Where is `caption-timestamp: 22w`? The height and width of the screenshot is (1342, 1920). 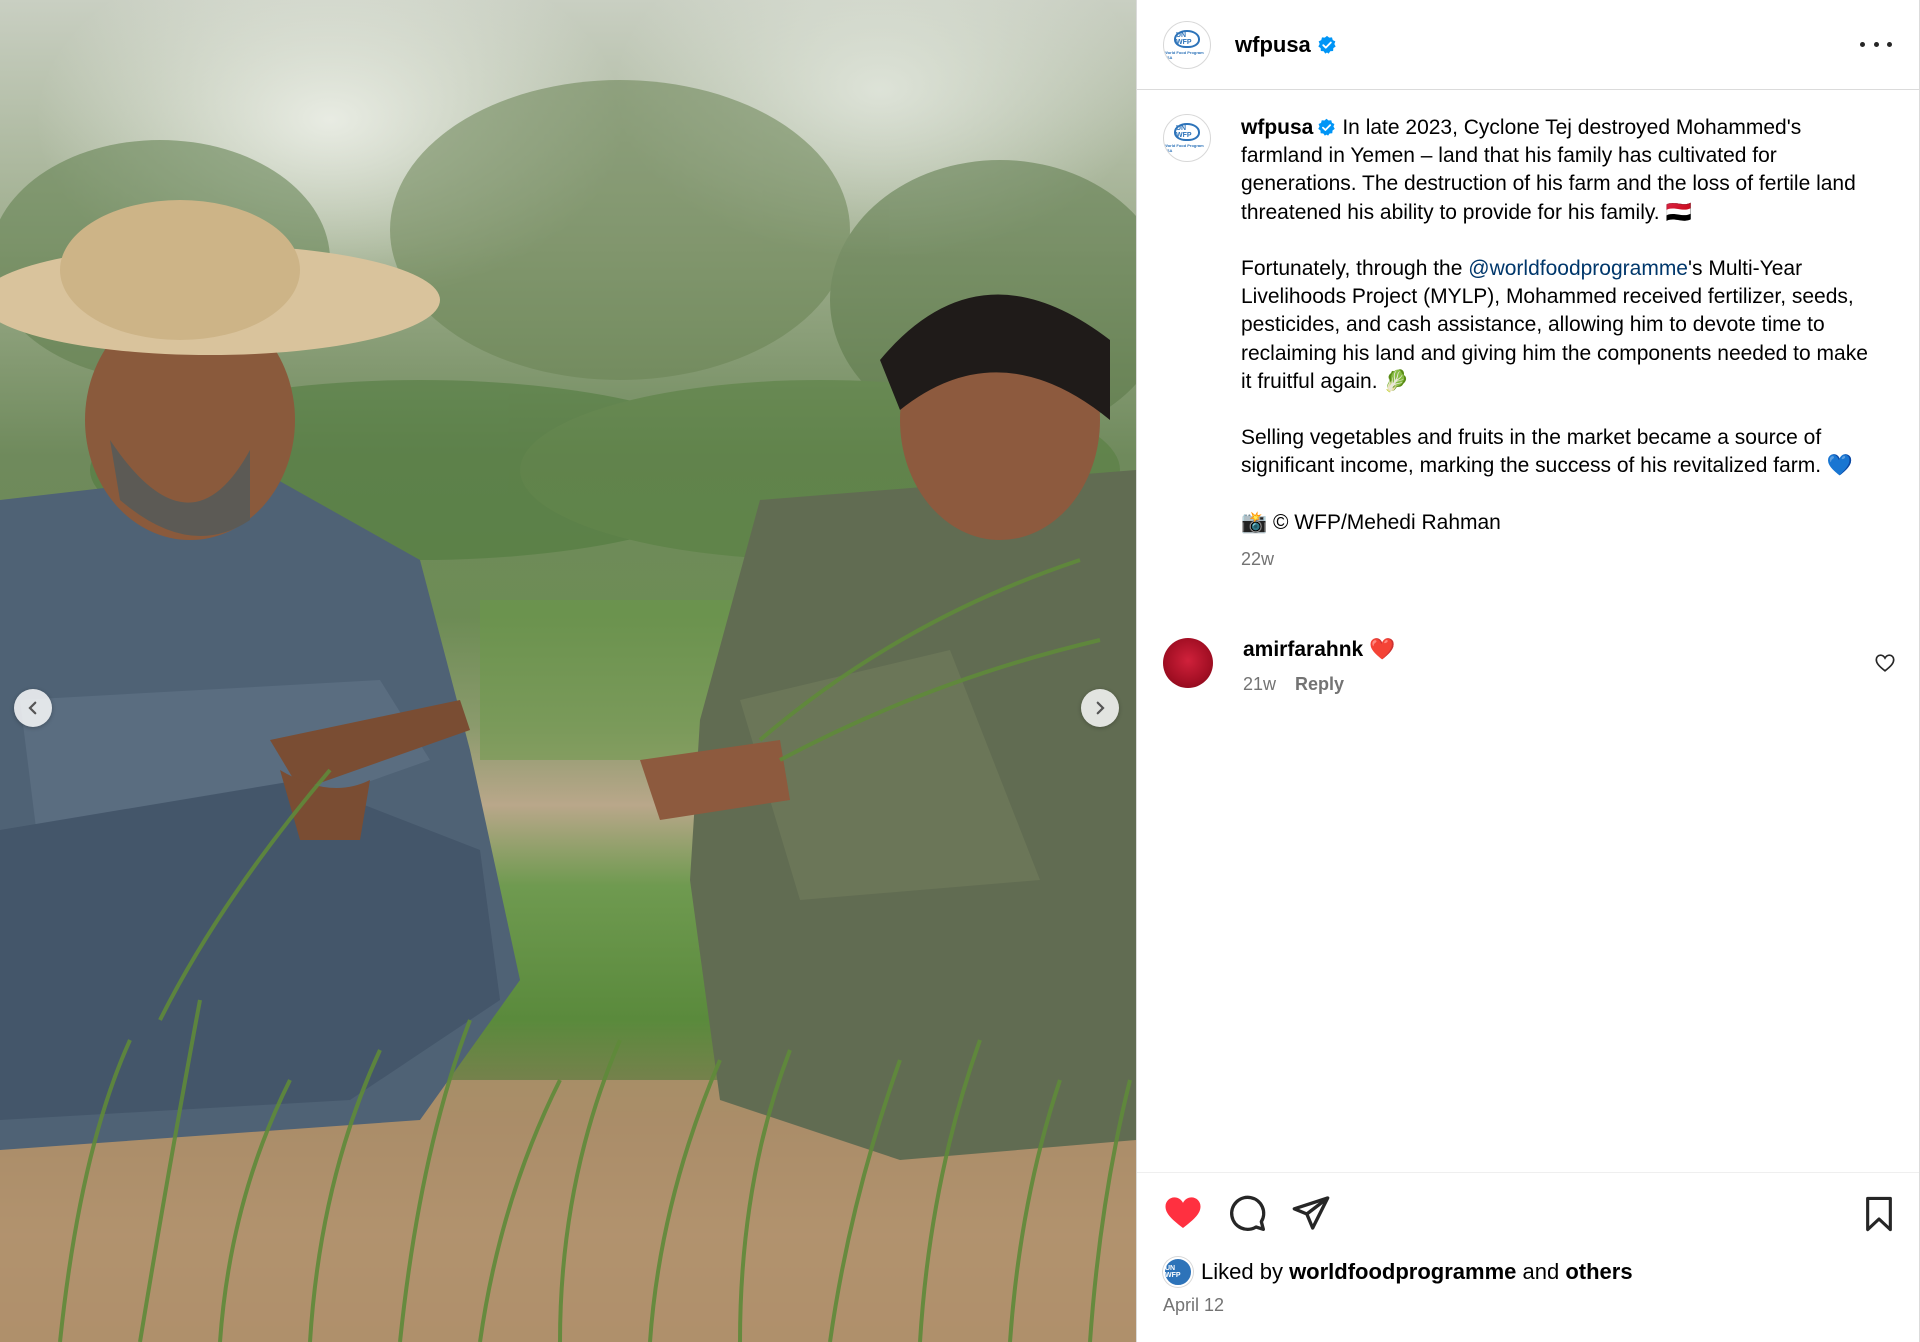 caption-timestamp: 22w is located at coordinates (1561, 559).